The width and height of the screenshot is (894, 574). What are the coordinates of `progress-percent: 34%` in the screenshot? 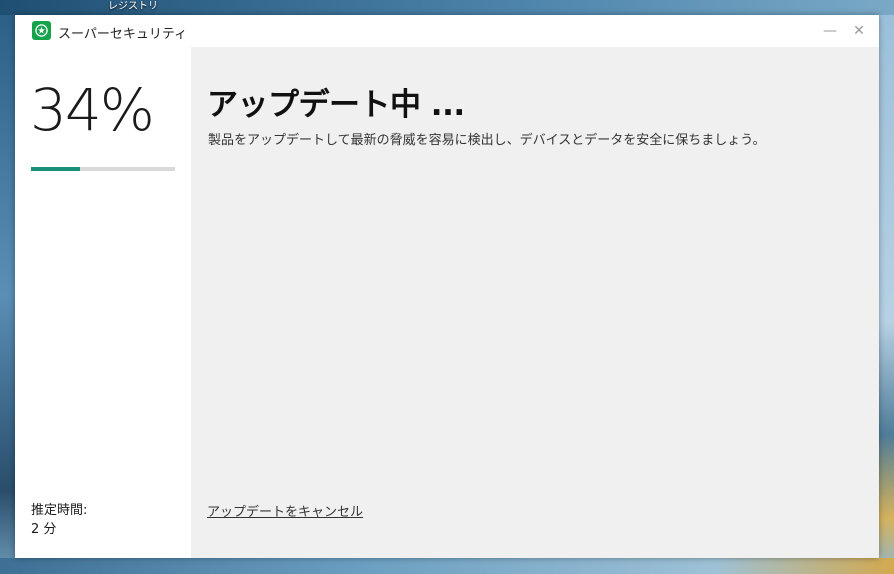 It's located at (92, 110).